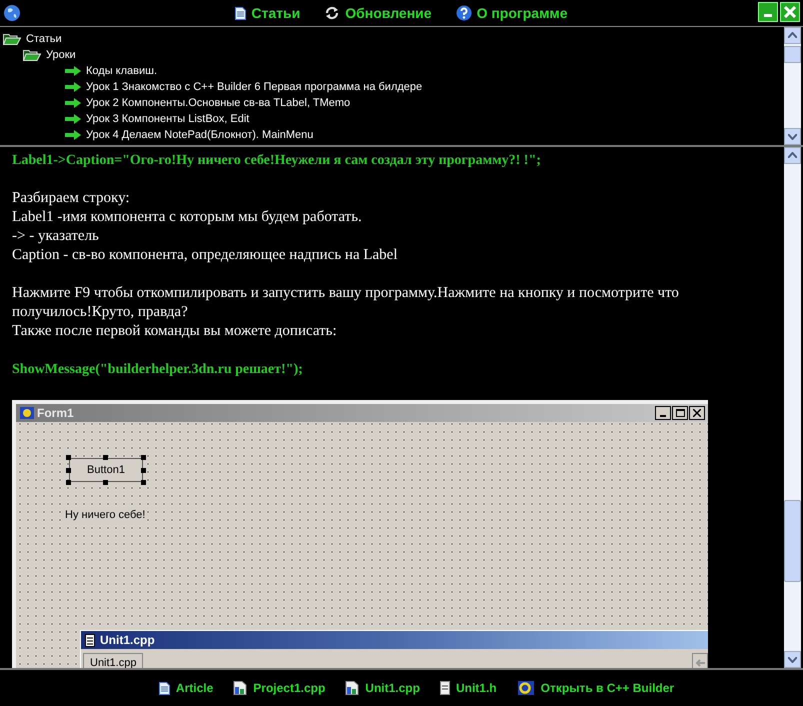  I want to click on arrow-left-icon, so click(700, 663).